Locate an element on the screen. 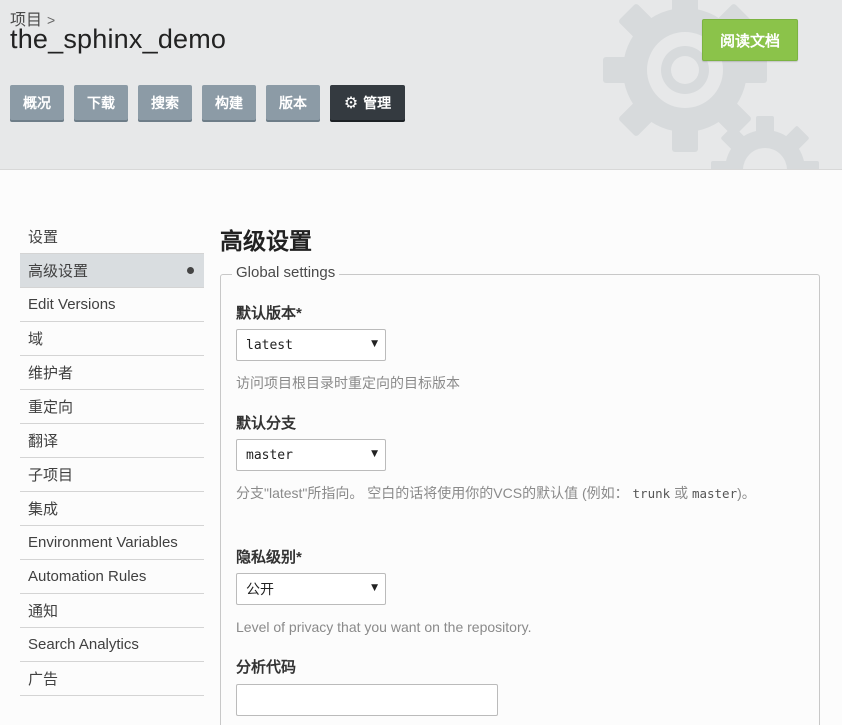 This screenshot has height=725, width=842. tab-downloads: 下载 is located at coordinates (101, 102).